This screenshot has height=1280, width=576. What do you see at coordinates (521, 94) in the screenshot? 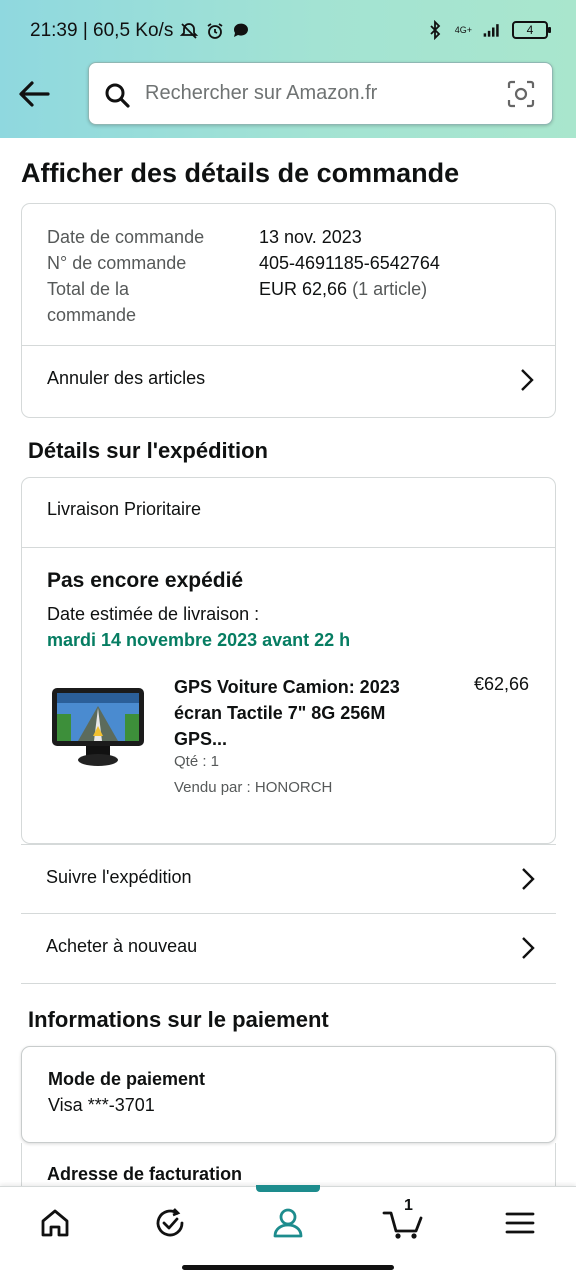
I see `camera-search-icon` at bounding box center [521, 94].